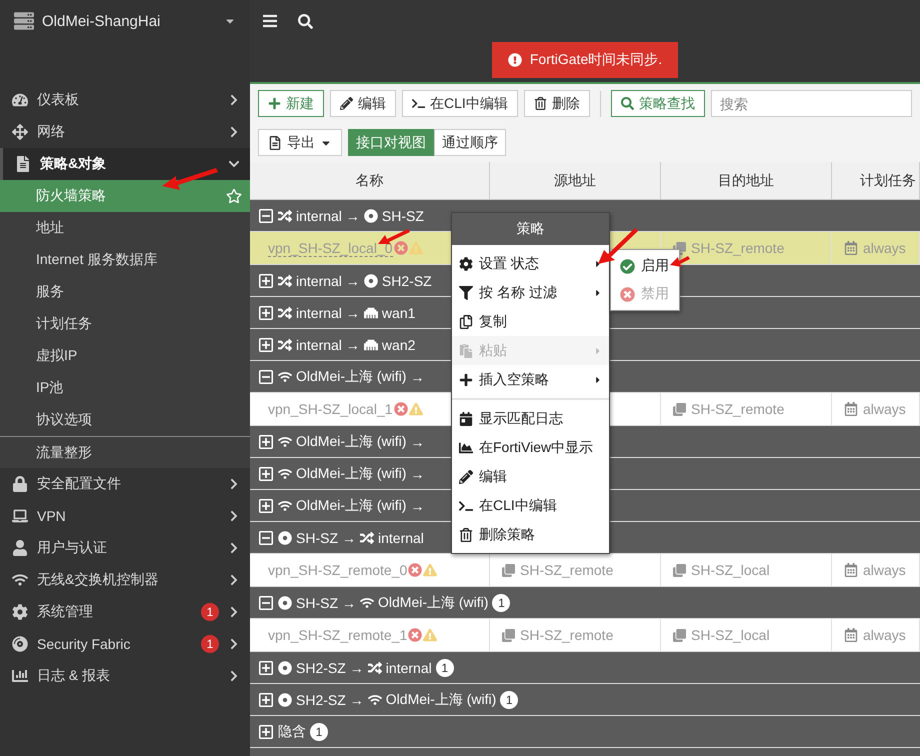 The width and height of the screenshot is (920, 756). What do you see at coordinates (530, 229) in the screenshot?
I see `menu-title: 策略` at bounding box center [530, 229].